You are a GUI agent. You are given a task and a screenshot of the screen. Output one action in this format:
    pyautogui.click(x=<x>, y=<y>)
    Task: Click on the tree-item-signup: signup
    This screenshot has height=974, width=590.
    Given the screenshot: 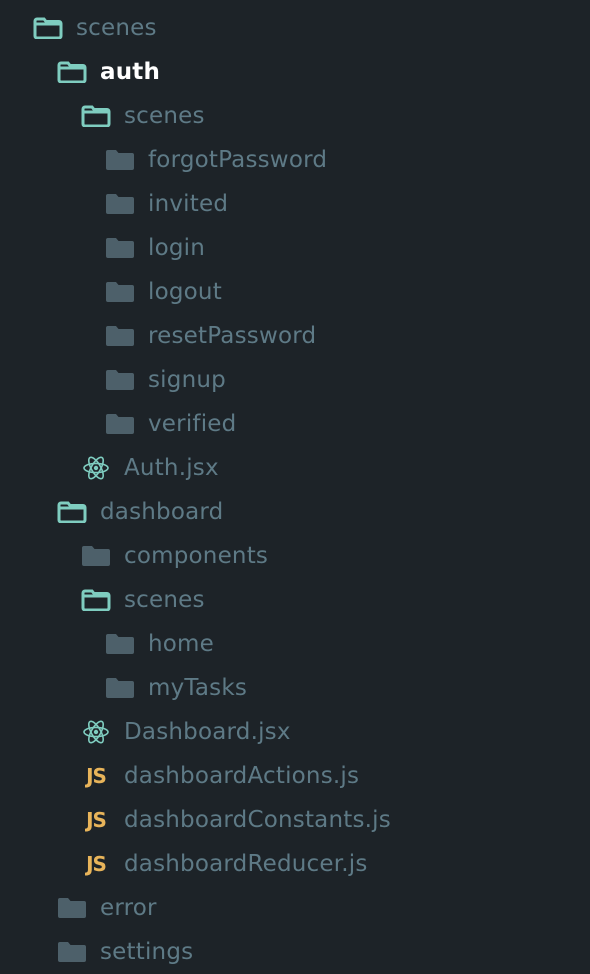 What is the action you would take?
    pyautogui.click(x=295, y=380)
    